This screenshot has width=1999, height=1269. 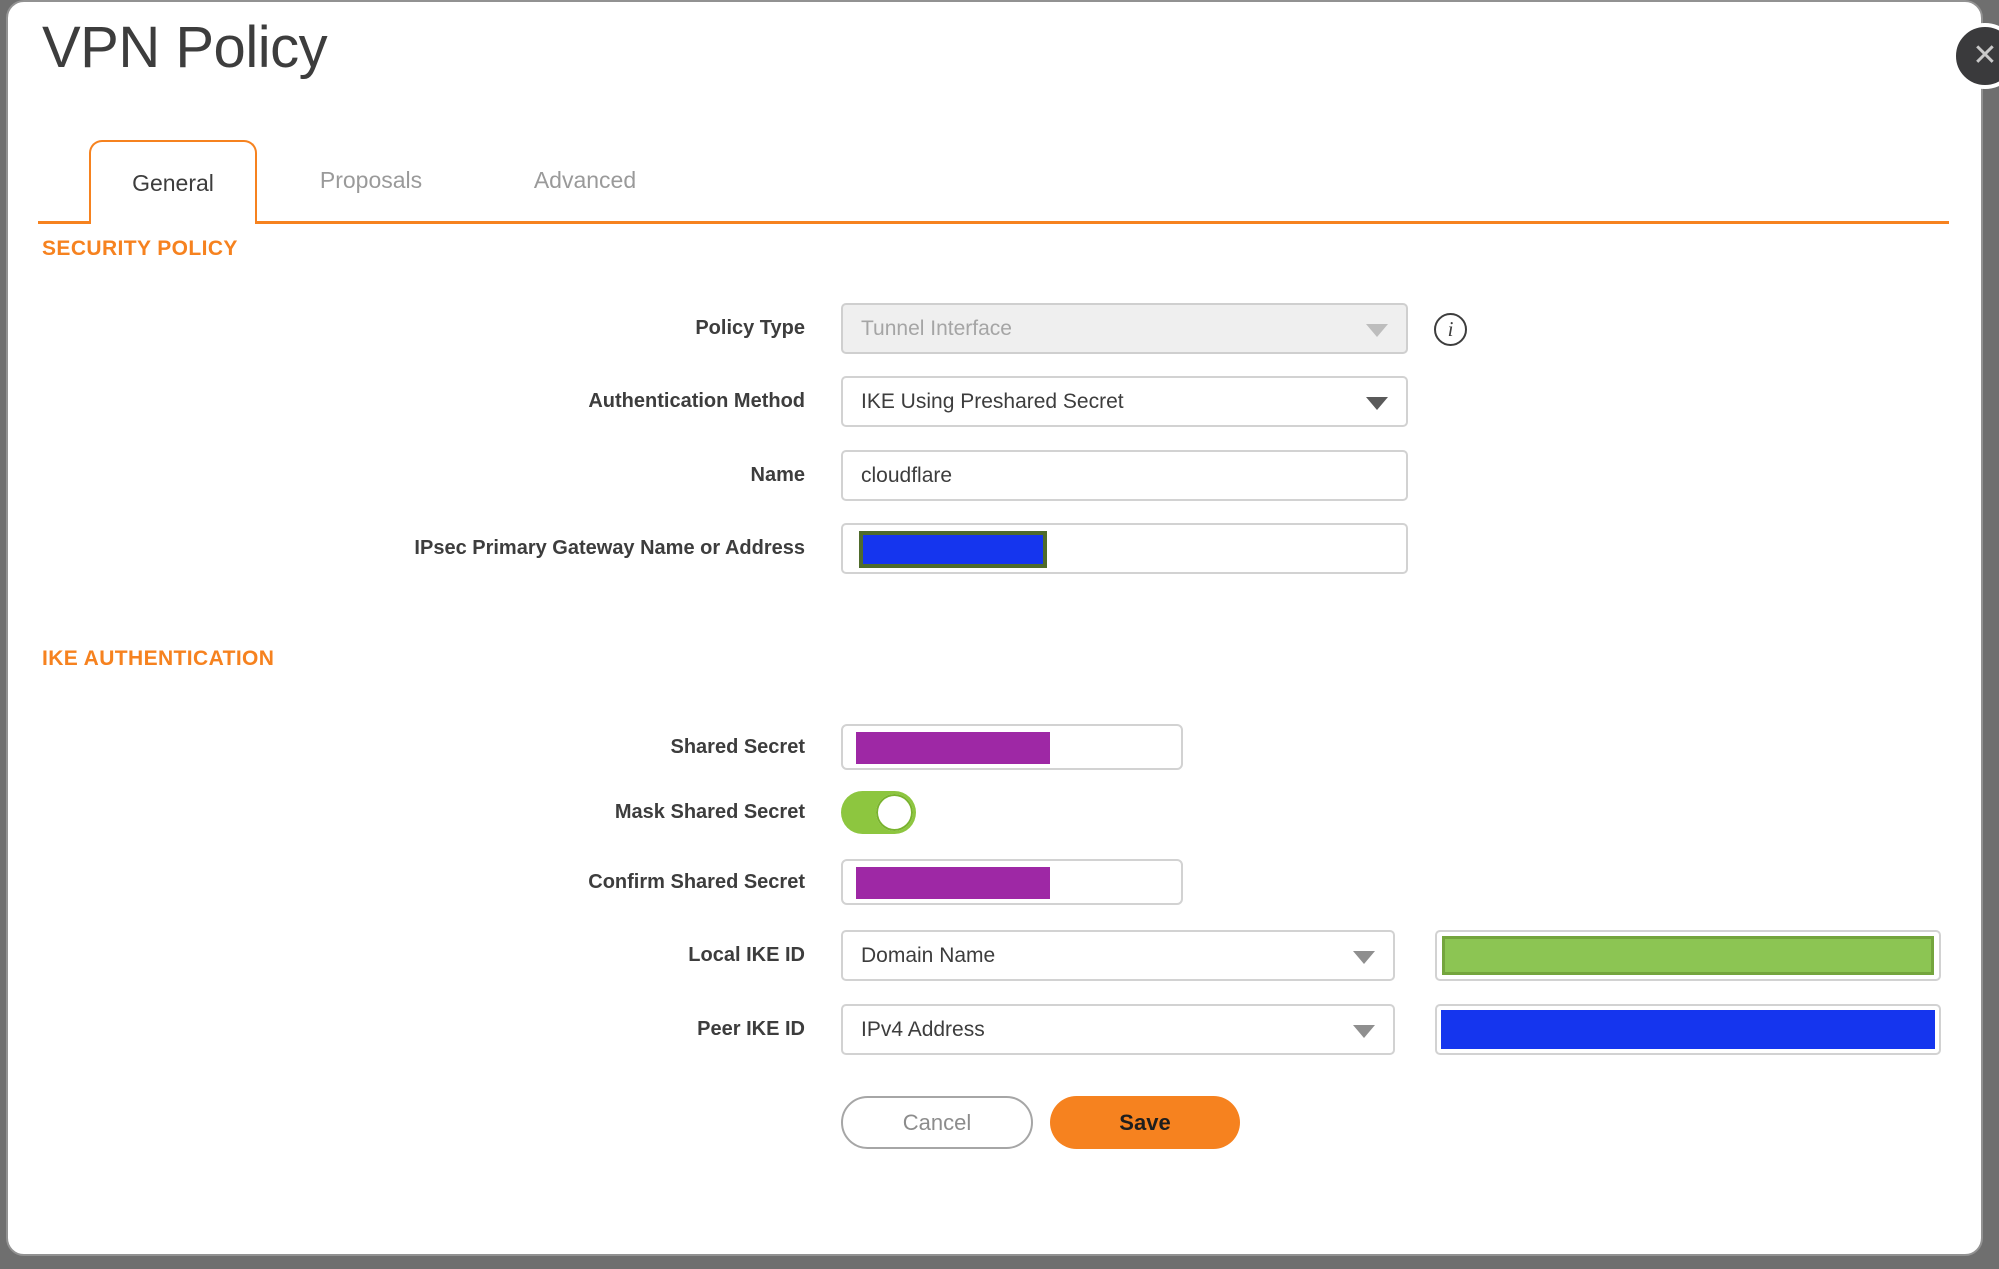 What do you see at coordinates (751, 1029) in the screenshot?
I see `peer-ike-id-label: Peer IKE ID` at bounding box center [751, 1029].